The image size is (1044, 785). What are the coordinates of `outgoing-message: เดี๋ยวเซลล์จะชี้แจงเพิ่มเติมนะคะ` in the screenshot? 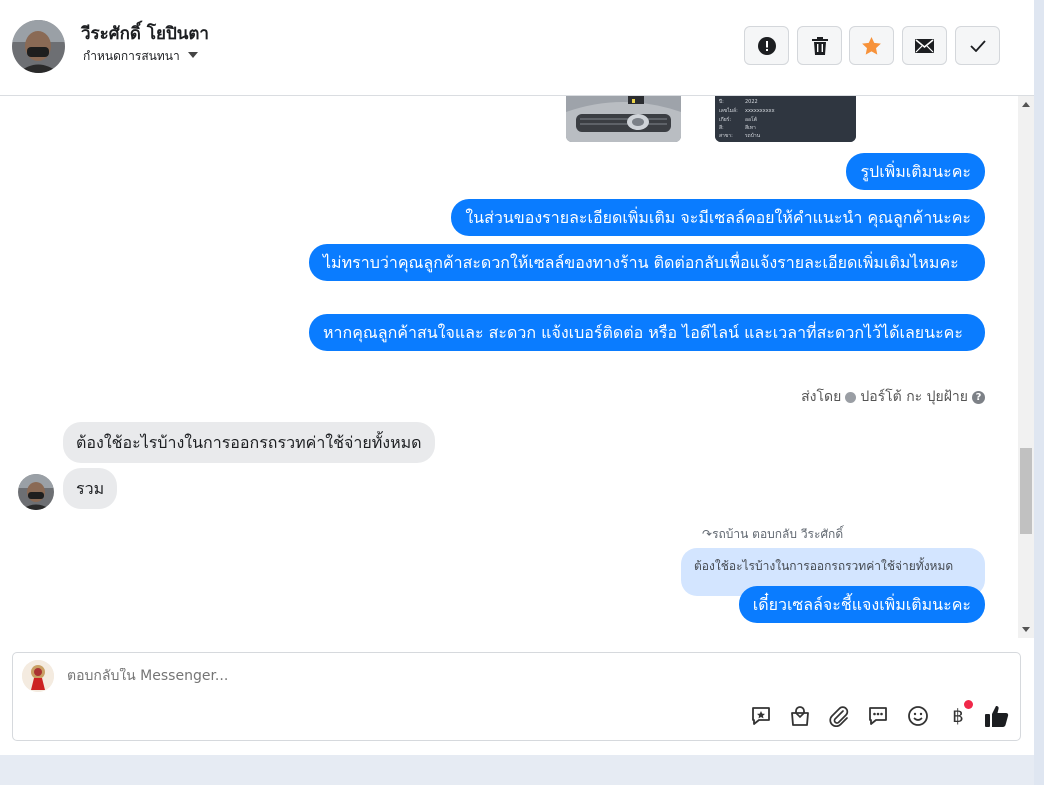 It's located at (861, 604).